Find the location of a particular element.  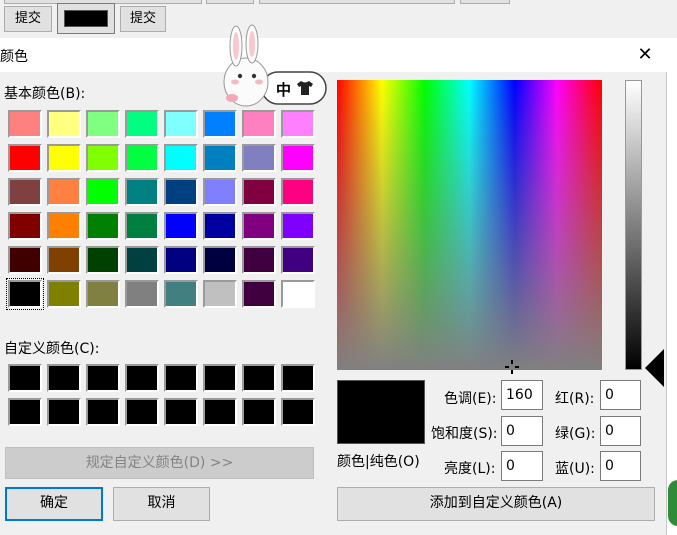

shirt-icon is located at coordinates (305, 88).